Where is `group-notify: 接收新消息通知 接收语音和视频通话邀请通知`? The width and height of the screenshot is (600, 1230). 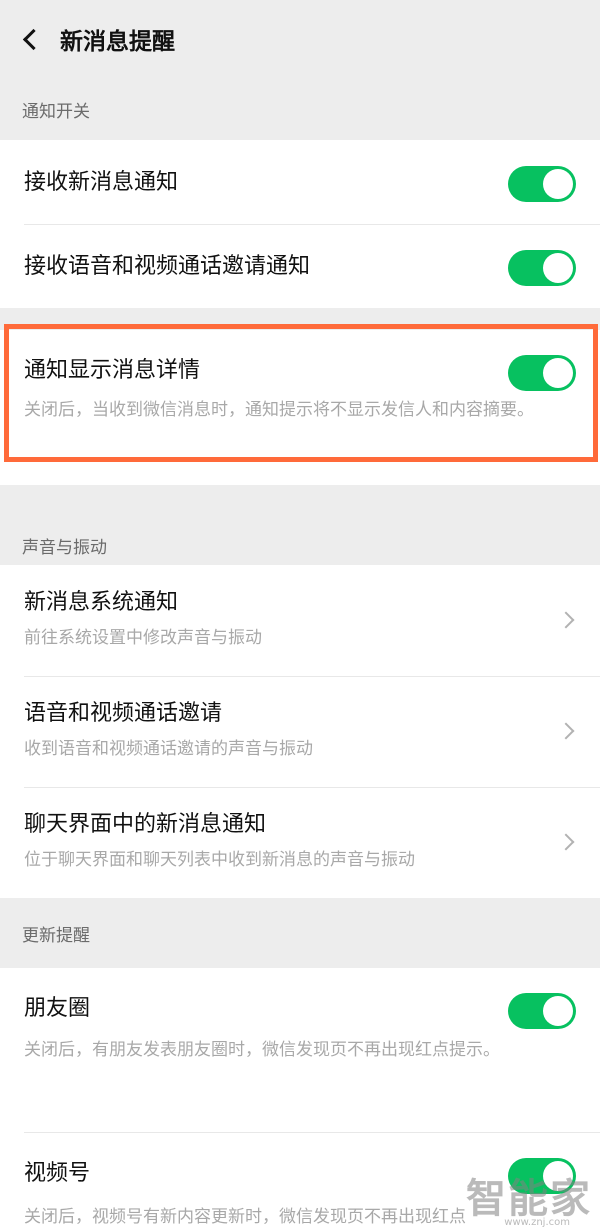
group-notify: 接收新消息通知 接收语音和视频通话邀请通知 is located at coordinates (300, 224).